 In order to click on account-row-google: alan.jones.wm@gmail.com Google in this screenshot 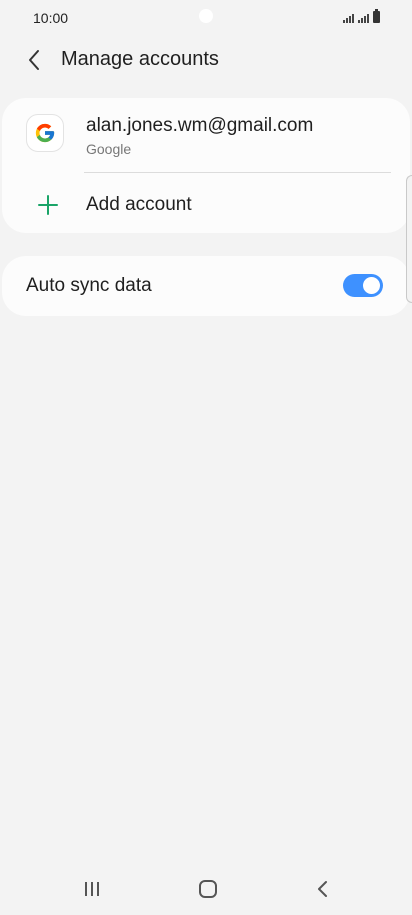, I will do `click(206, 135)`.